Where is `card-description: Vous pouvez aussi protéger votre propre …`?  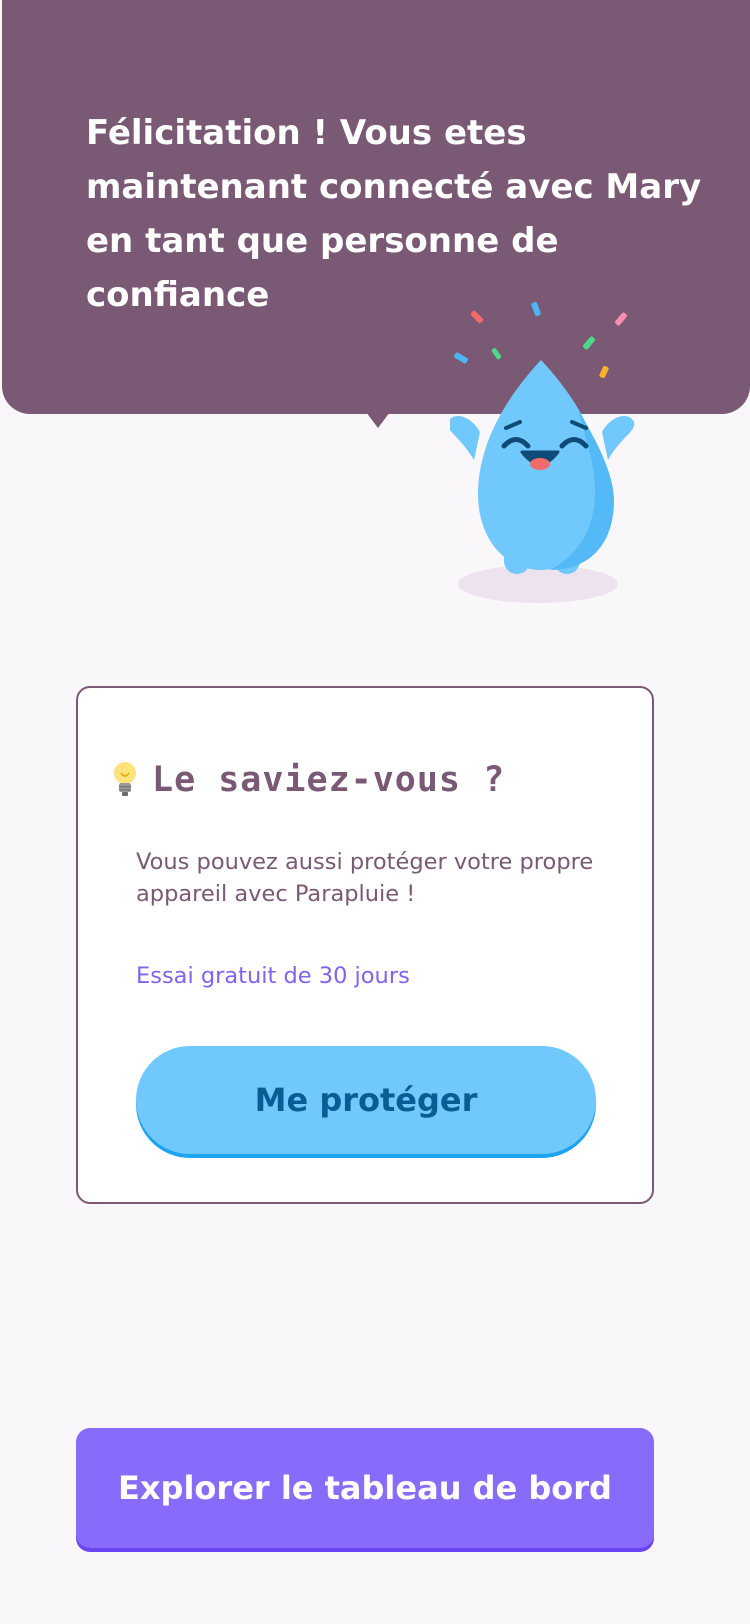
card-description: Vous pouvez aussi protéger votre propre … is located at coordinates (365, 878).